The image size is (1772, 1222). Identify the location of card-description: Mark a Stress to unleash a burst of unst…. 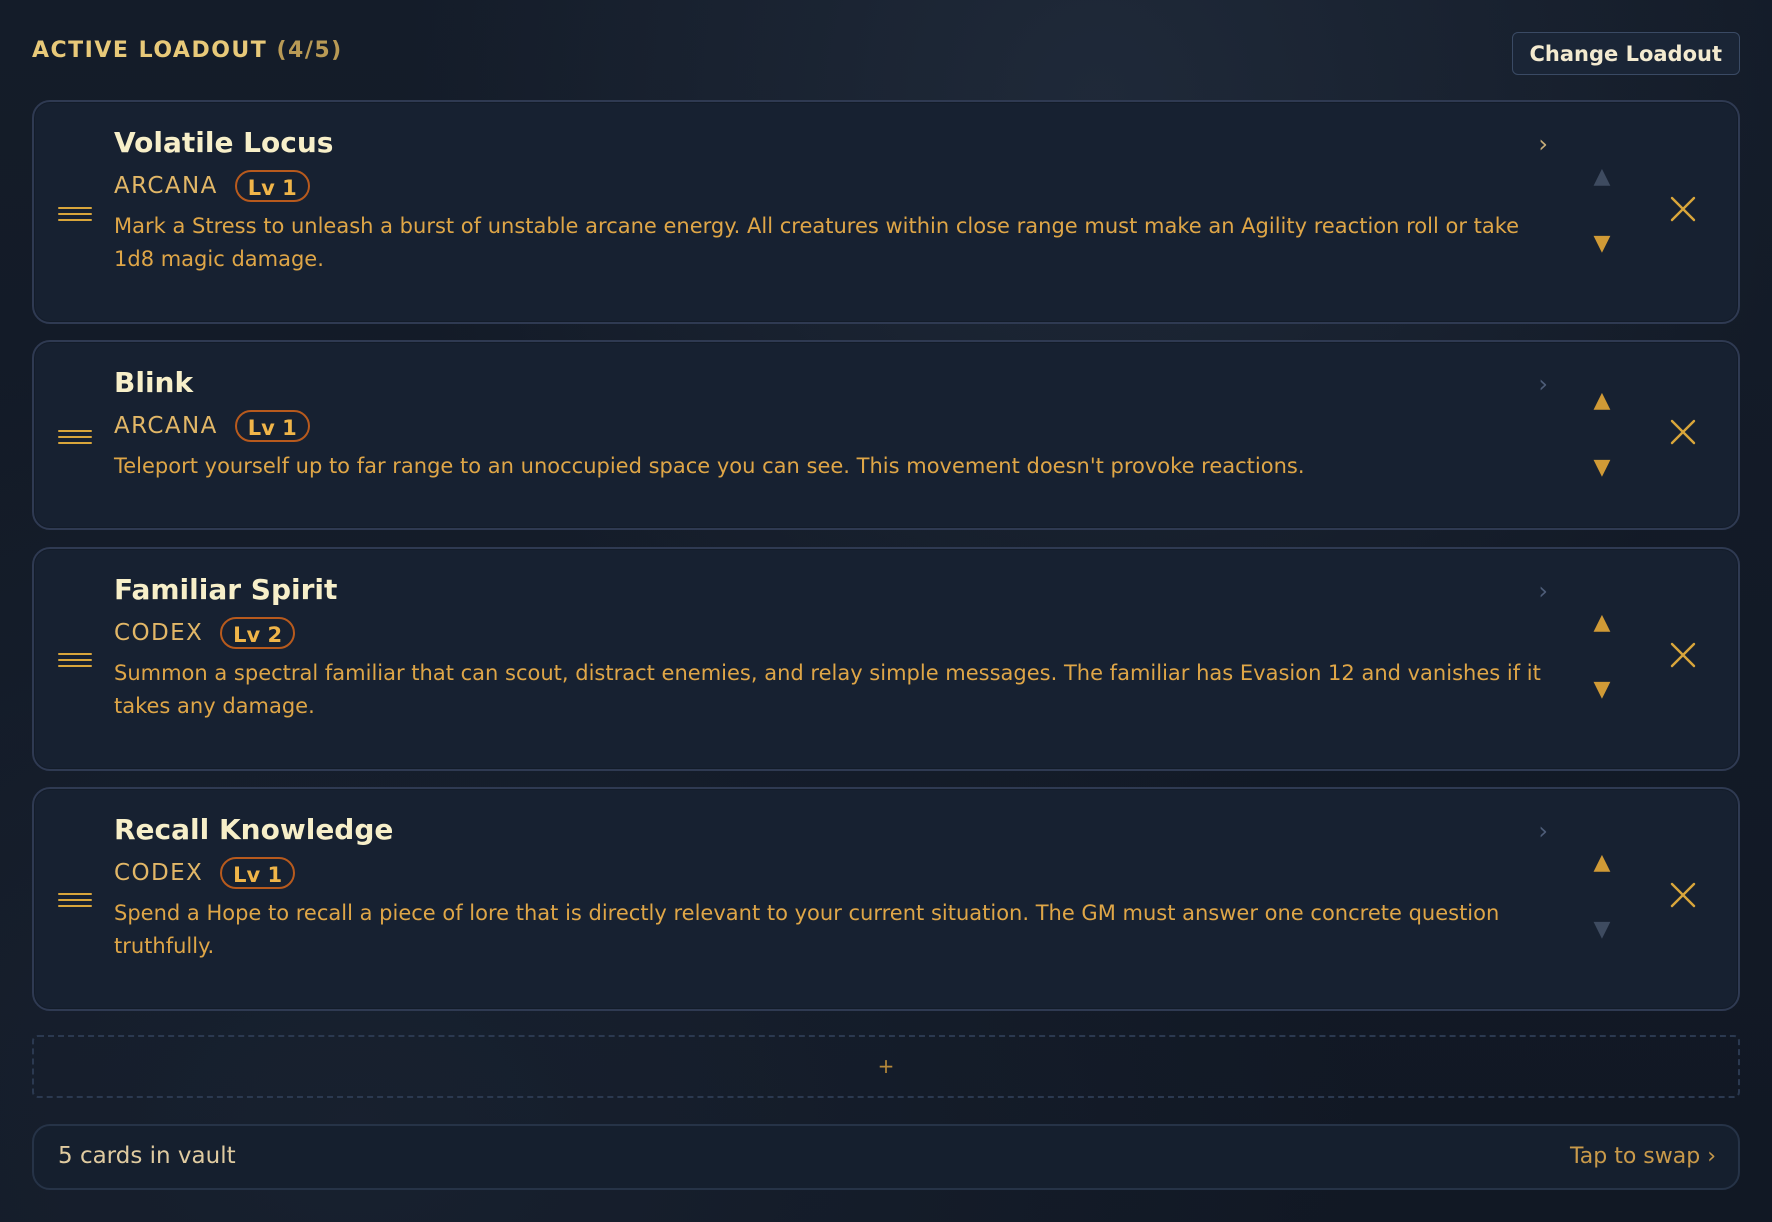
(817, 242).